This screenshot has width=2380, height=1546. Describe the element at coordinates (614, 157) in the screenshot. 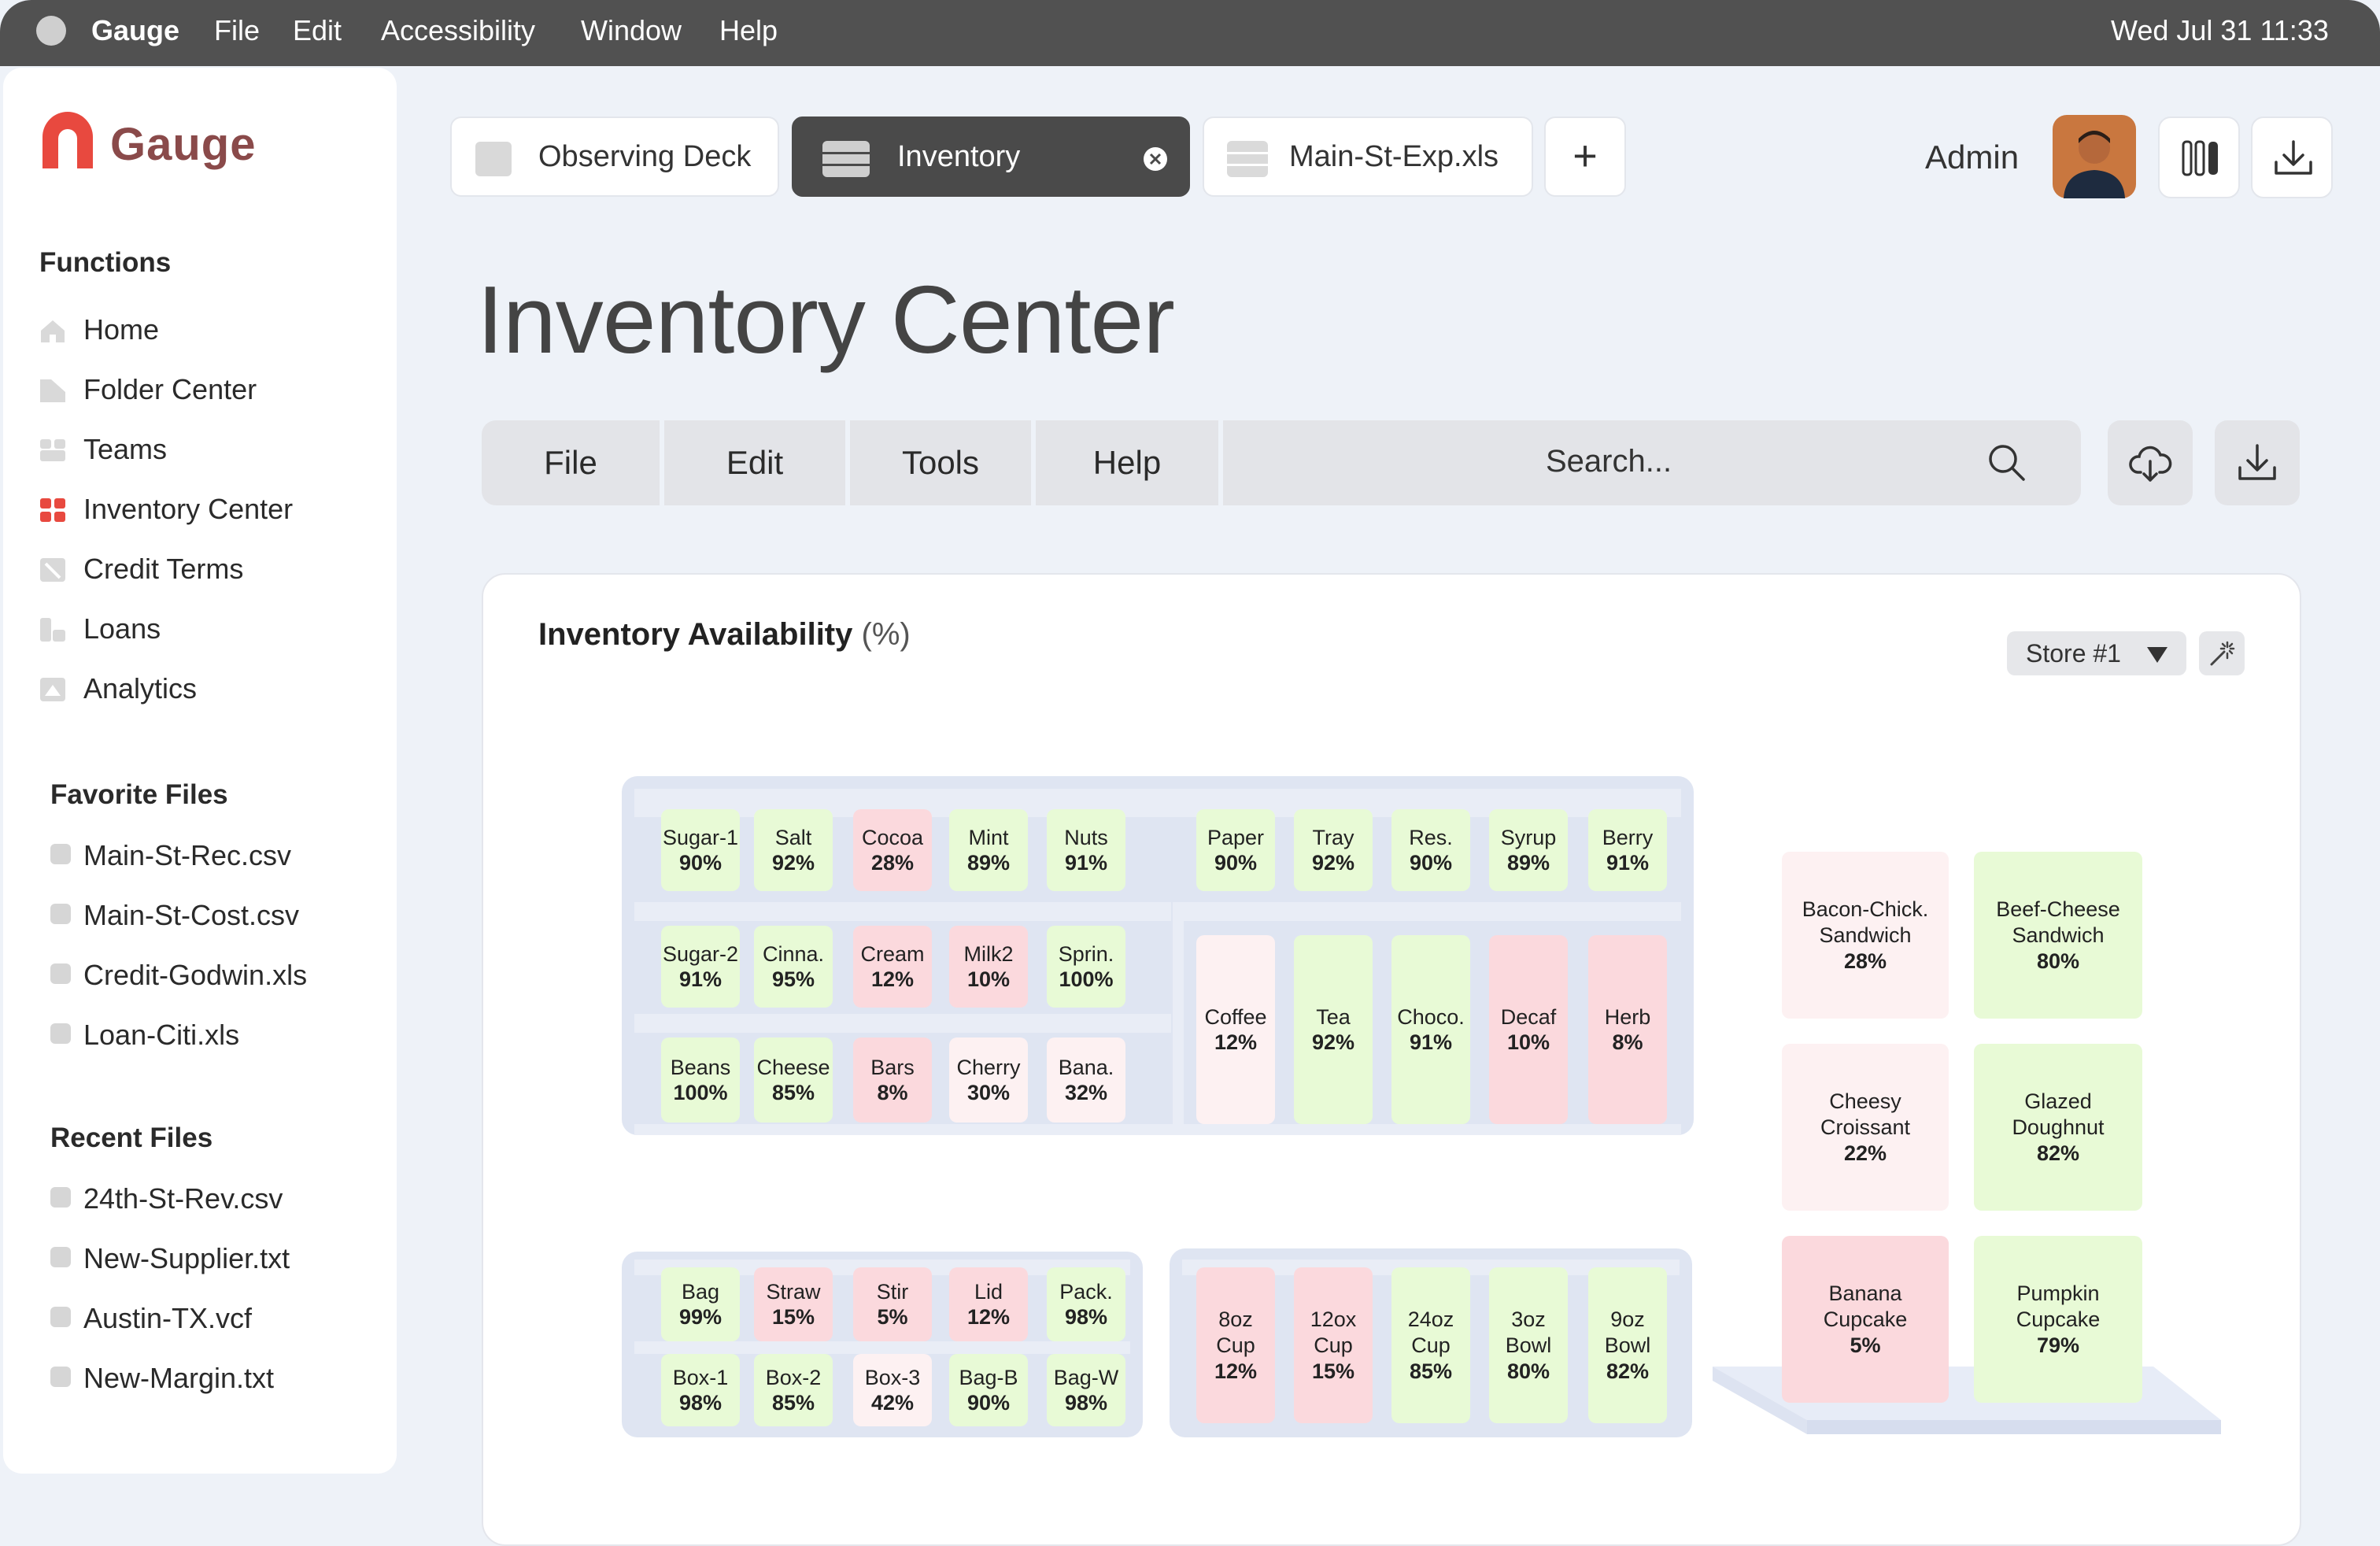

I see `tab-observing-deck: Observing Deck` at that location.